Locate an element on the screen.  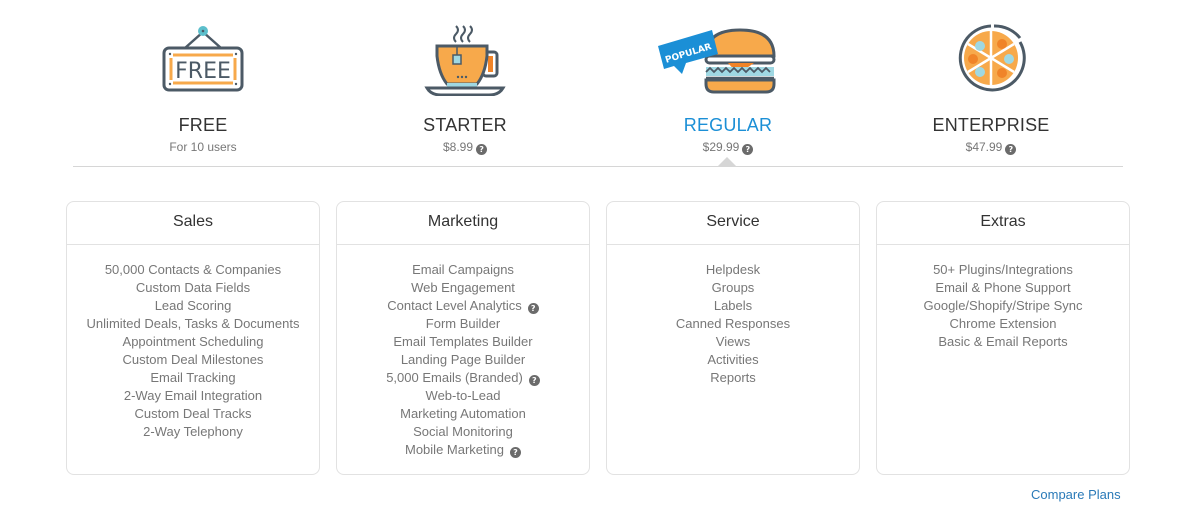
feature-label: Web-to-Lead is located at coordinates (463, 395).